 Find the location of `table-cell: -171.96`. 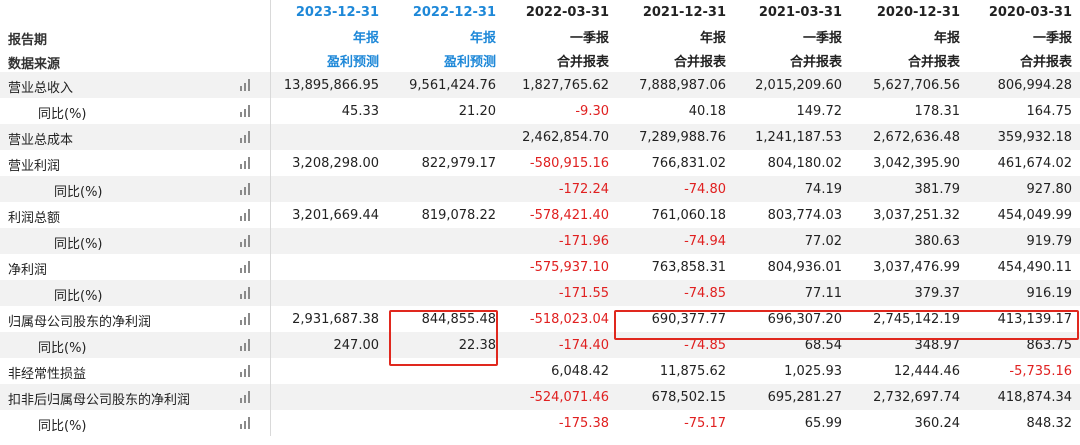

table-cell: -171.96 is located at coordinates (583, 241).